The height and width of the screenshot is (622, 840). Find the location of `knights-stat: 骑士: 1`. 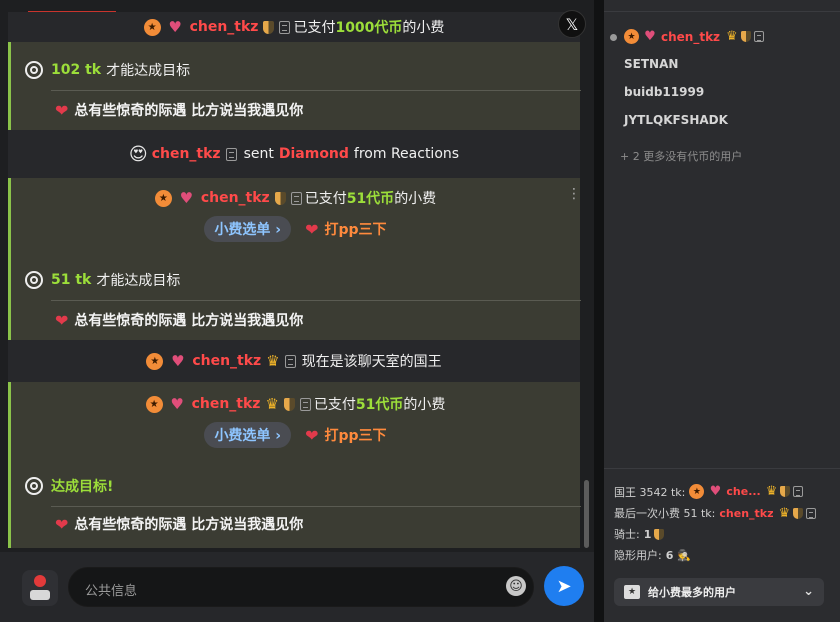

knights-stat: 骑士: 1 is located at coordinates (640, 534).